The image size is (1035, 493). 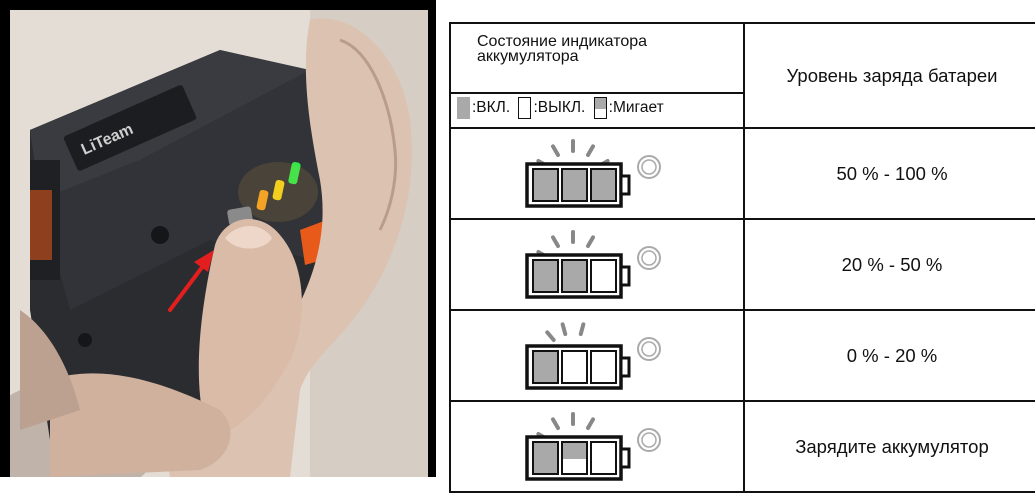 What do you see at coordinates (597, 58) in the screenshot?
I see `indicator-state-header: Состояние индикатора аккумулятора` at bounding box center [597, 58].